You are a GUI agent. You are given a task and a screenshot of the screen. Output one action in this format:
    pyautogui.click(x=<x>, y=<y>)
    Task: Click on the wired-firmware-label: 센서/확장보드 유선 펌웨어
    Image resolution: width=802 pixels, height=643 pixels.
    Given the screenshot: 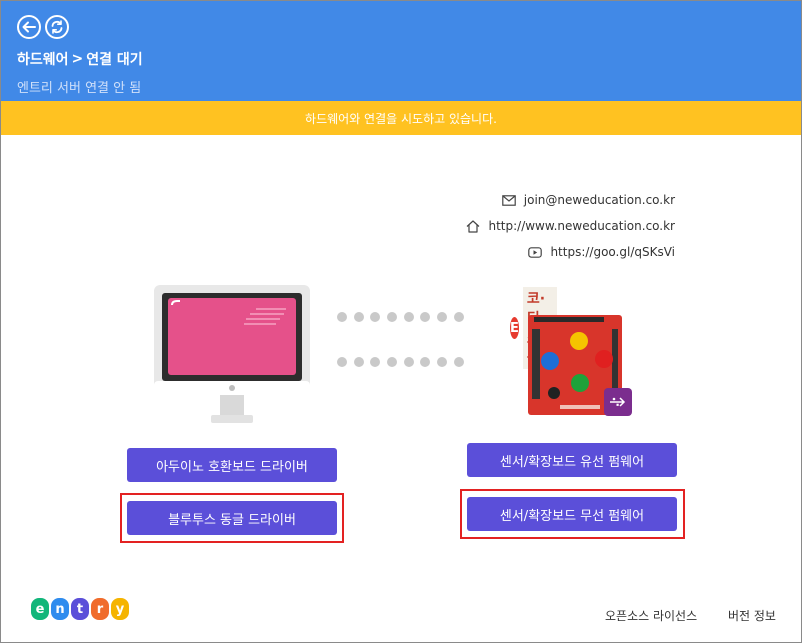 What is the action you would take?
    pyautogui.click(x=572, y=462)
    